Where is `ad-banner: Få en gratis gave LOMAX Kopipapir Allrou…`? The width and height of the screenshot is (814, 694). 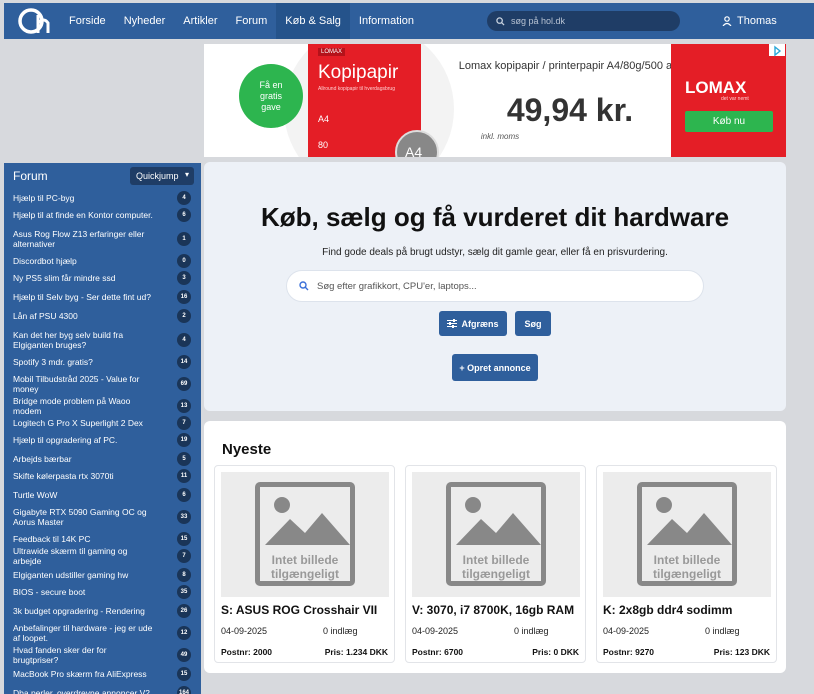
ad-banner: Få en gratis gave LOMAX Kopipapir Allrou… is located at coordinates (495, 100).